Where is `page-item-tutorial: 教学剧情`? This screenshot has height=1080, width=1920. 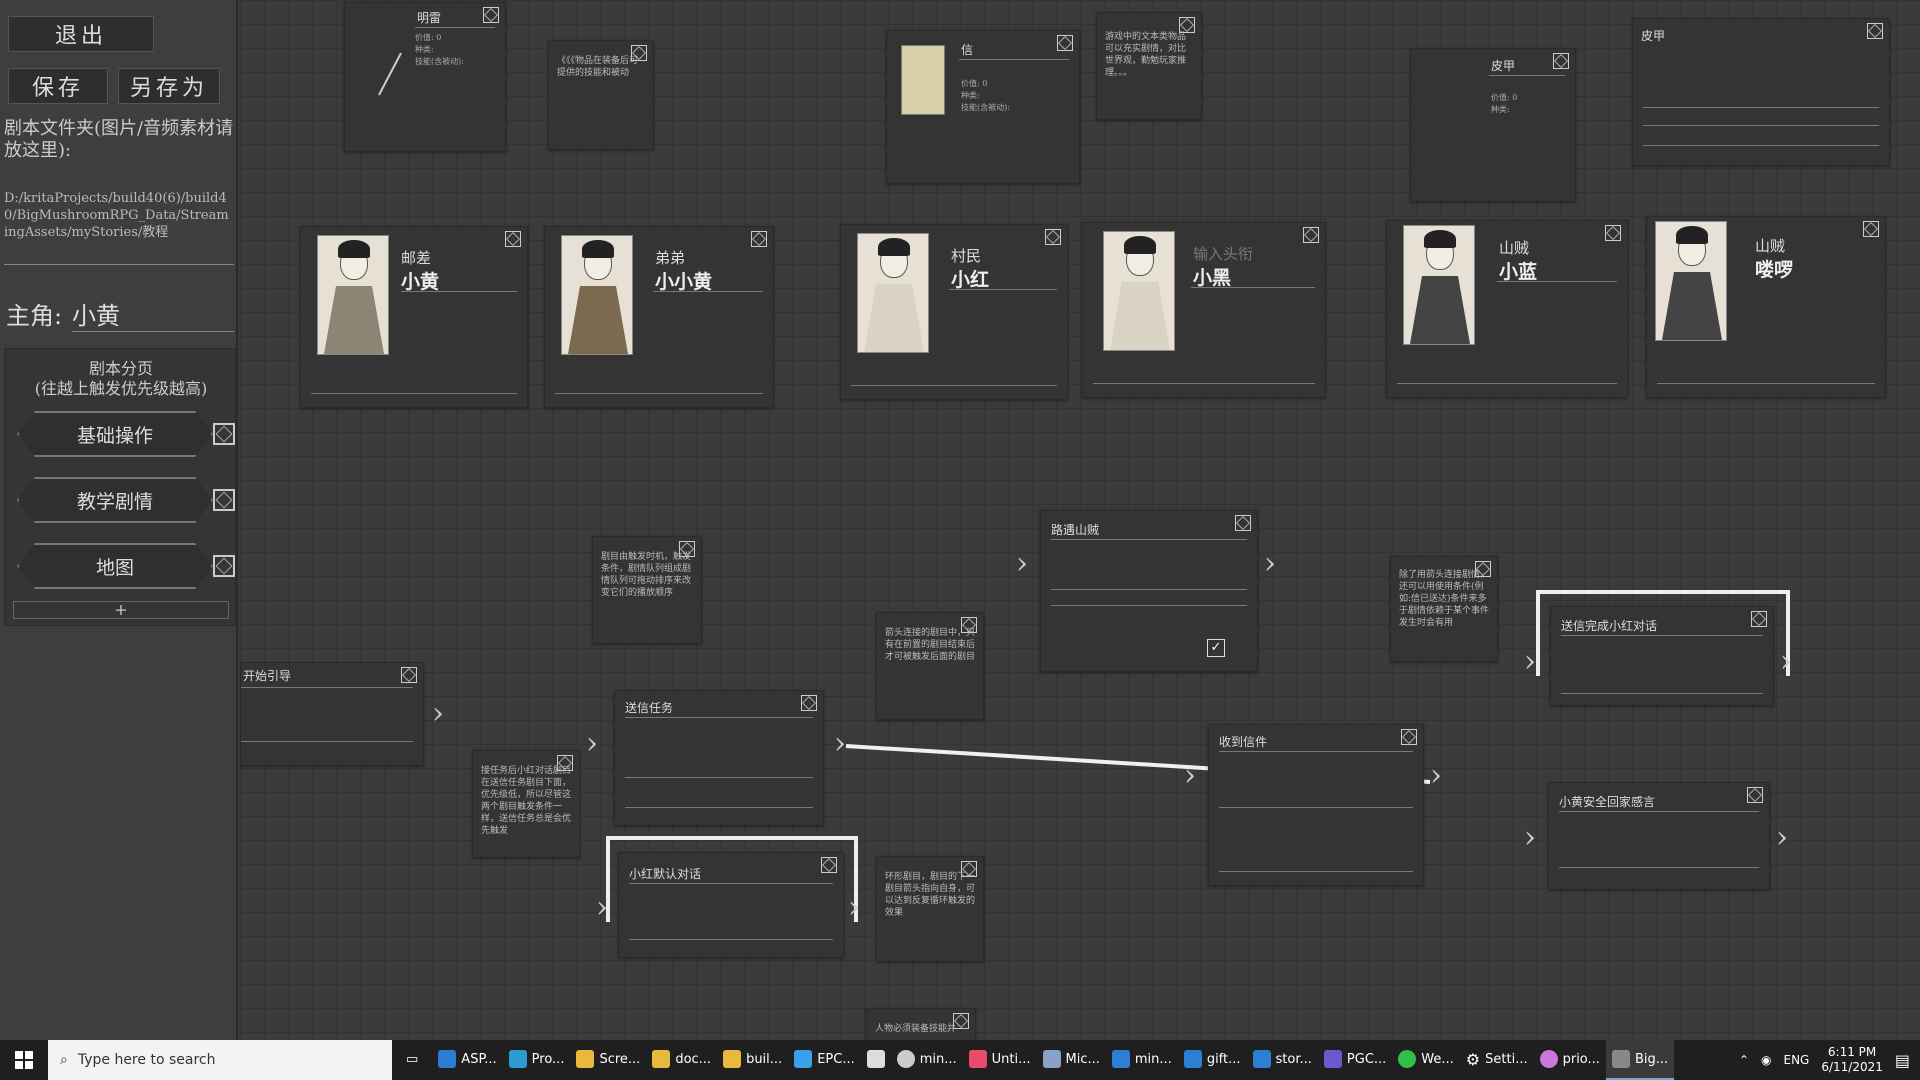 page-item-tutorial: 教学剧情 is located at coordinates (115, 500).